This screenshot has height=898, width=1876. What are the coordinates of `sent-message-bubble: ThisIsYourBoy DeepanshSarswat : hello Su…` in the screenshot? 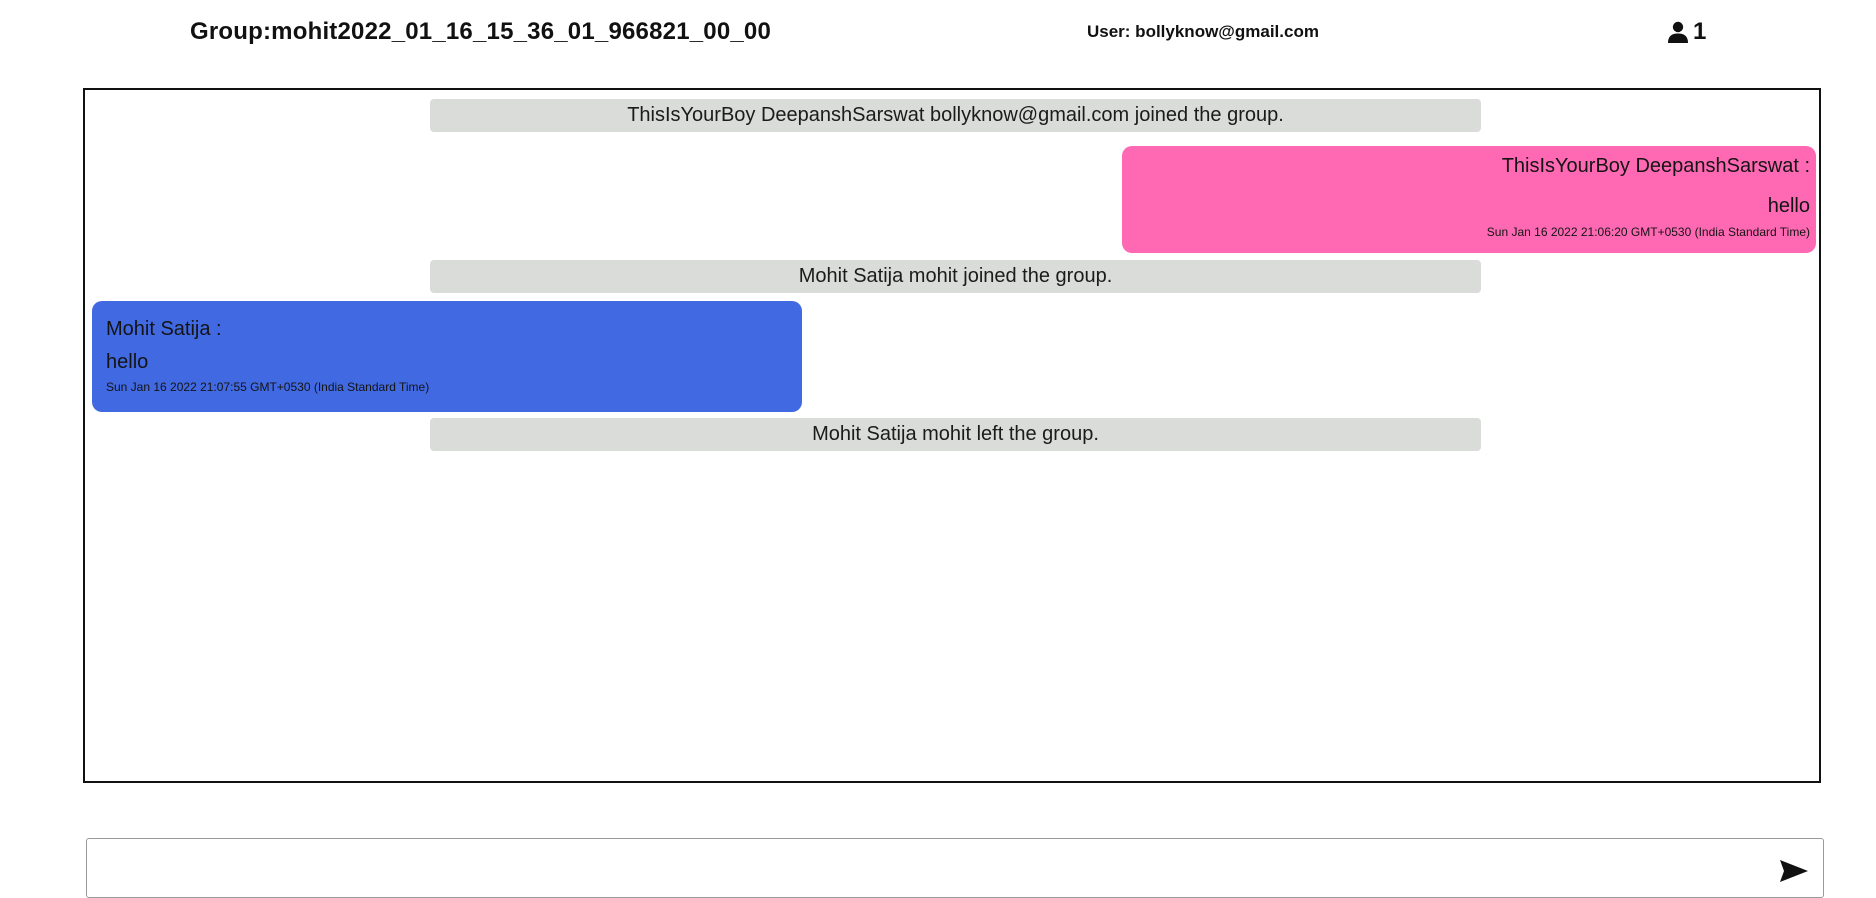 It's located at (1469, 199).